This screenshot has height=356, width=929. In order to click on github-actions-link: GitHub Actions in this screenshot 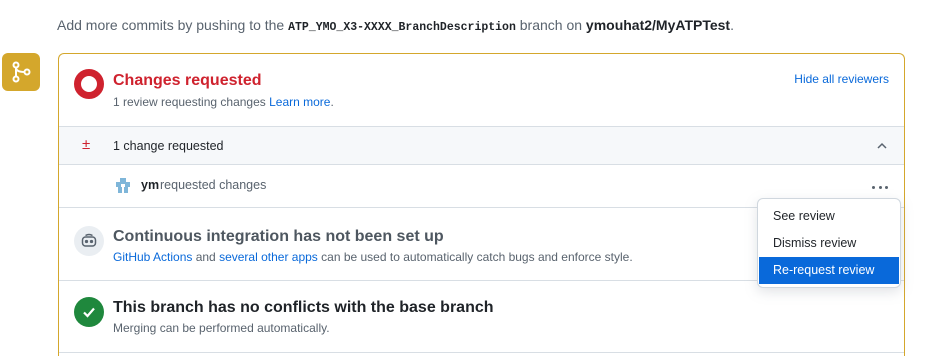, I will do `click(152, 257)`.